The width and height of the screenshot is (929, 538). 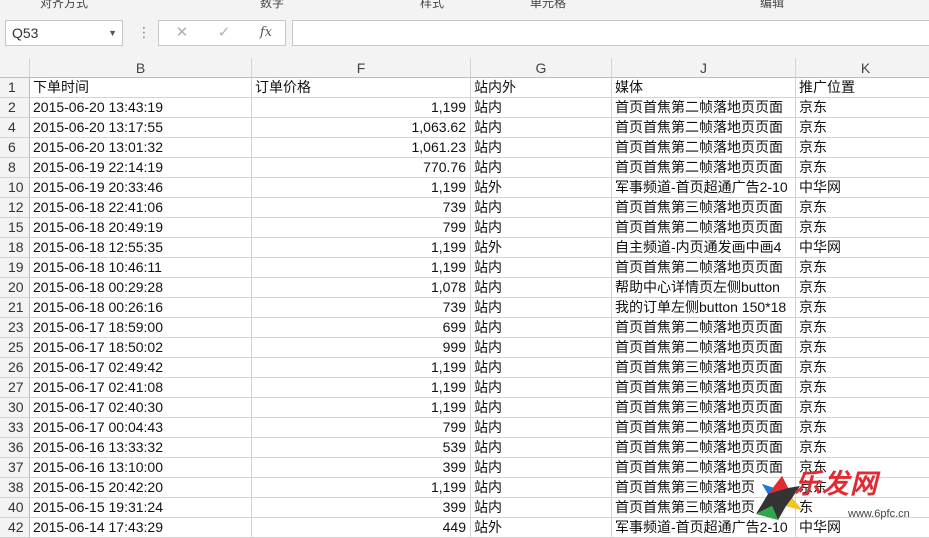 What do you see at coordinates (141, 388) in the screenshot?
I see `table-cell: 2015-06-17 02:41:08` at bounding box center [141, 388].